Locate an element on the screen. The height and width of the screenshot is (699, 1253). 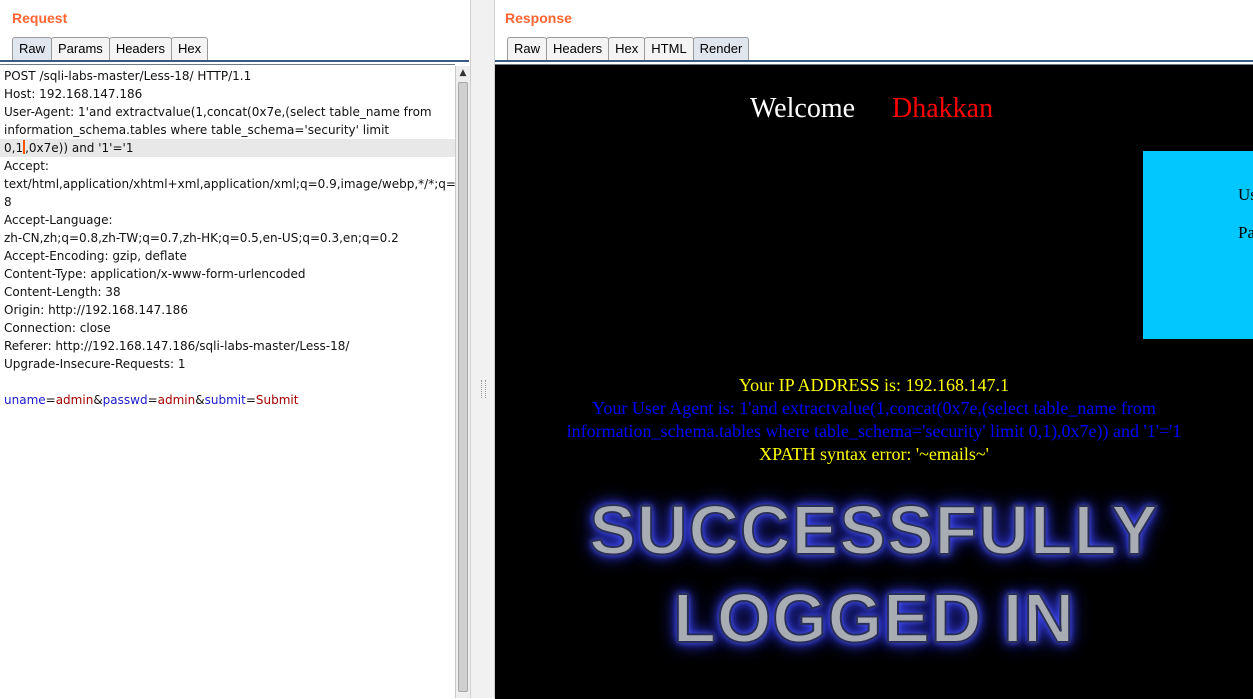
request-line: Content-Length: 38 is located at coordinates (62, 292).